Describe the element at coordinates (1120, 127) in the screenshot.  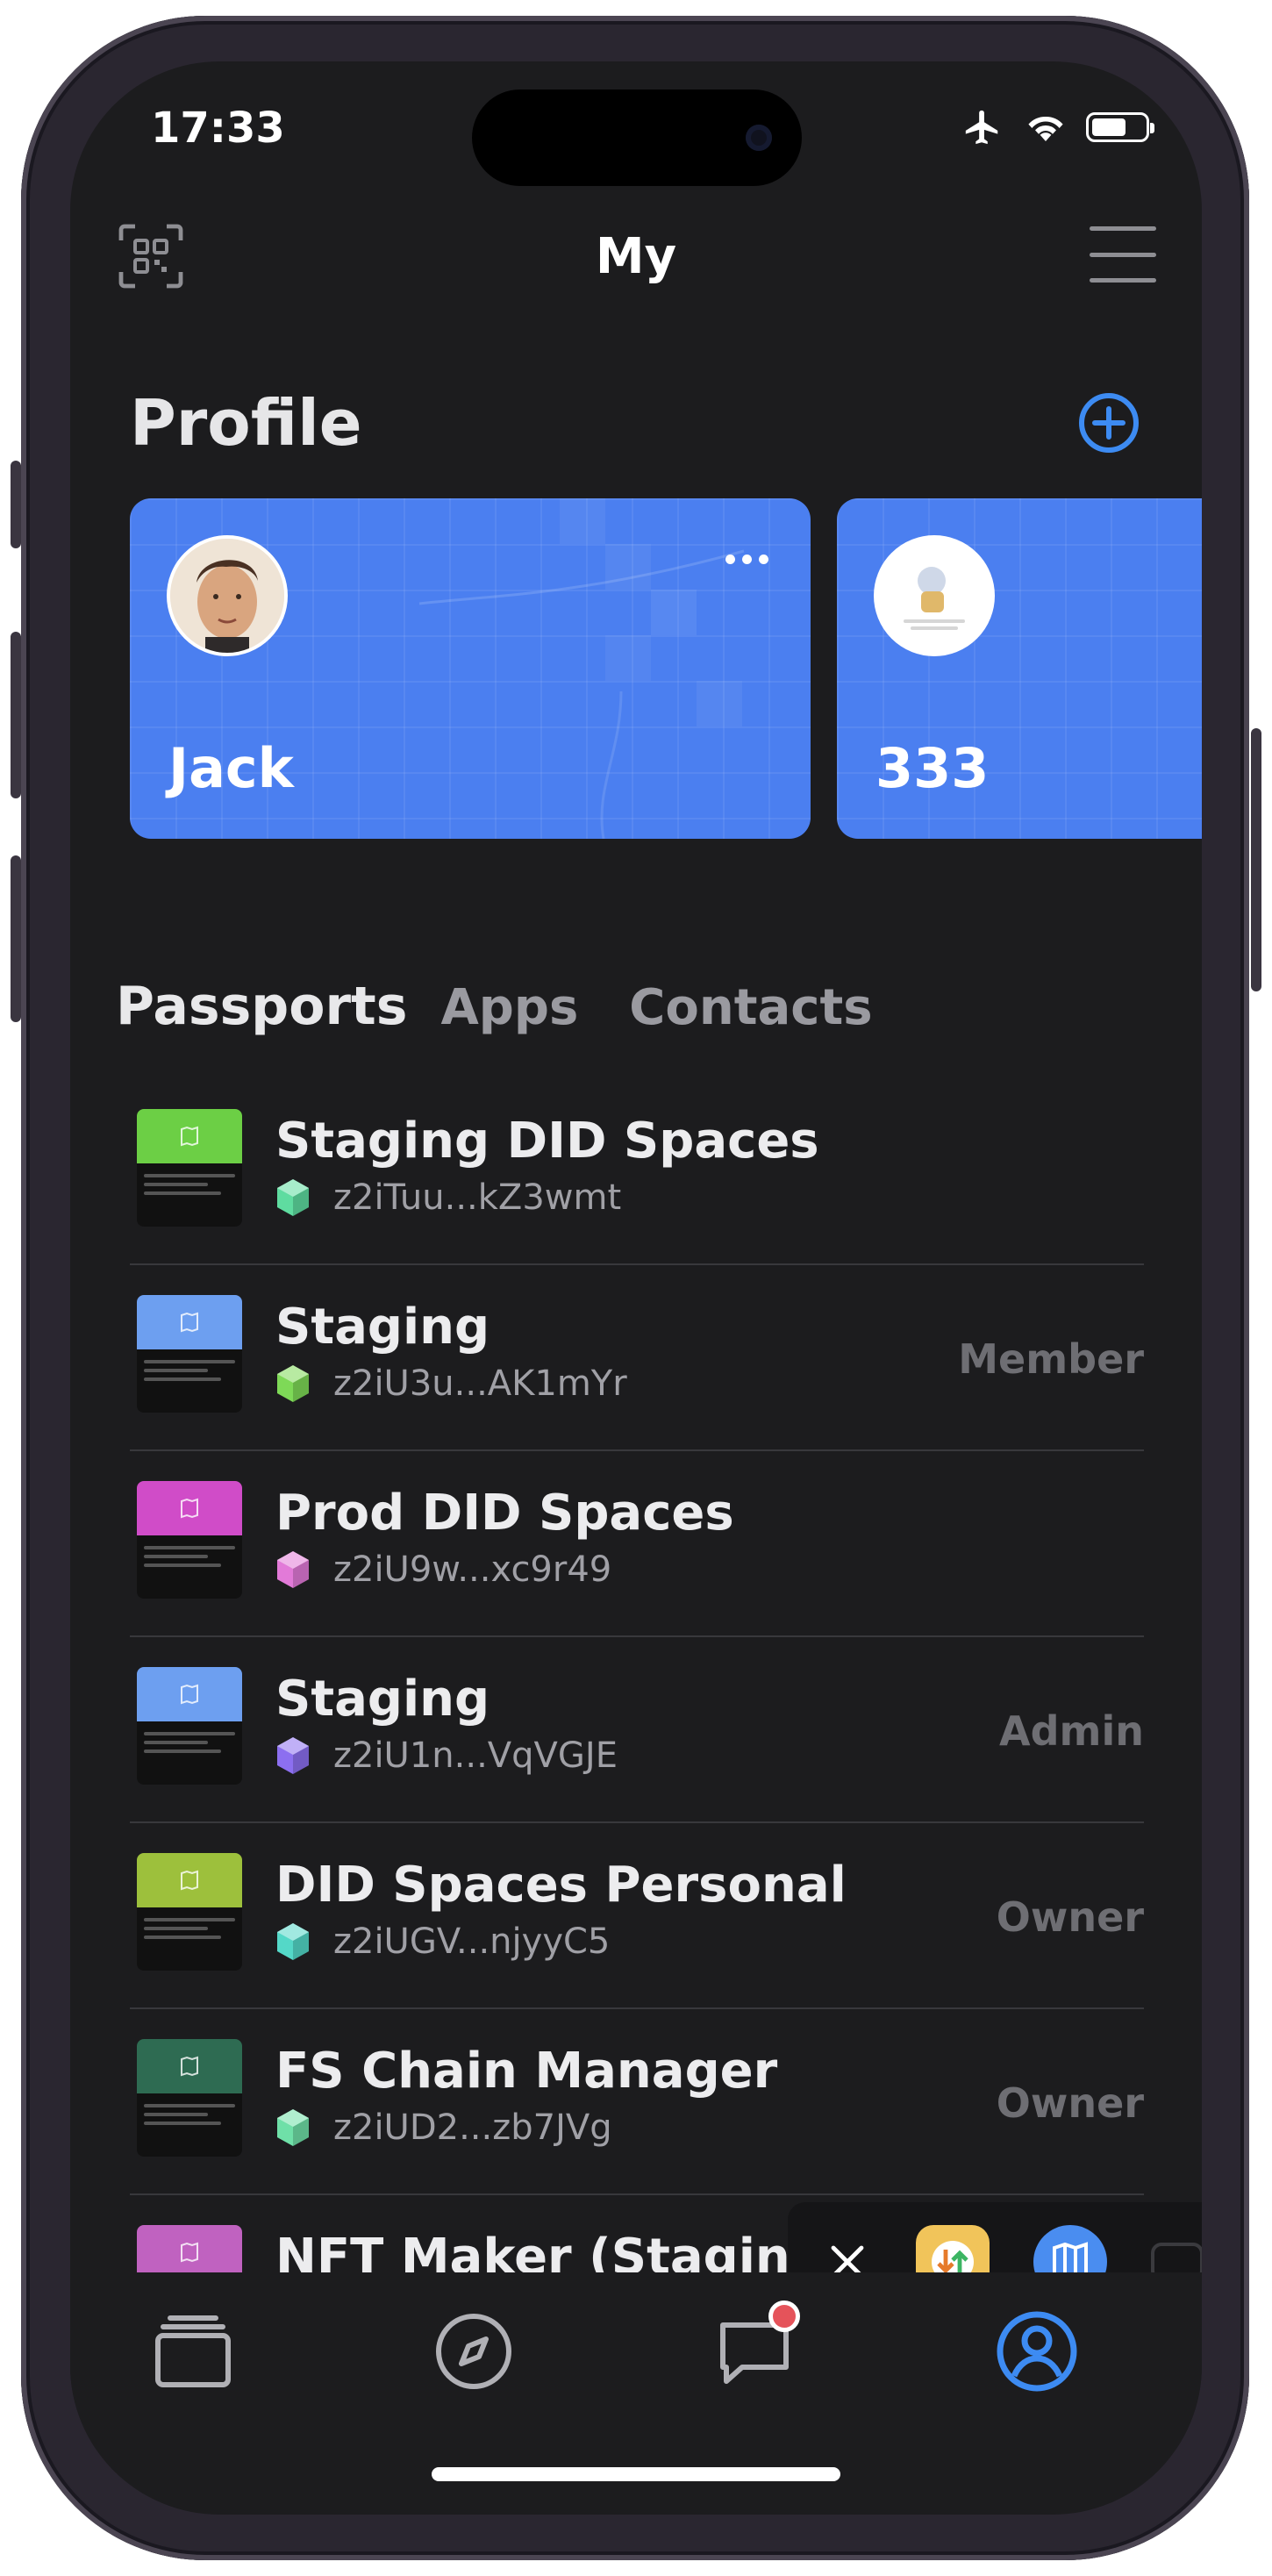
I see `battery-icon` at that location.